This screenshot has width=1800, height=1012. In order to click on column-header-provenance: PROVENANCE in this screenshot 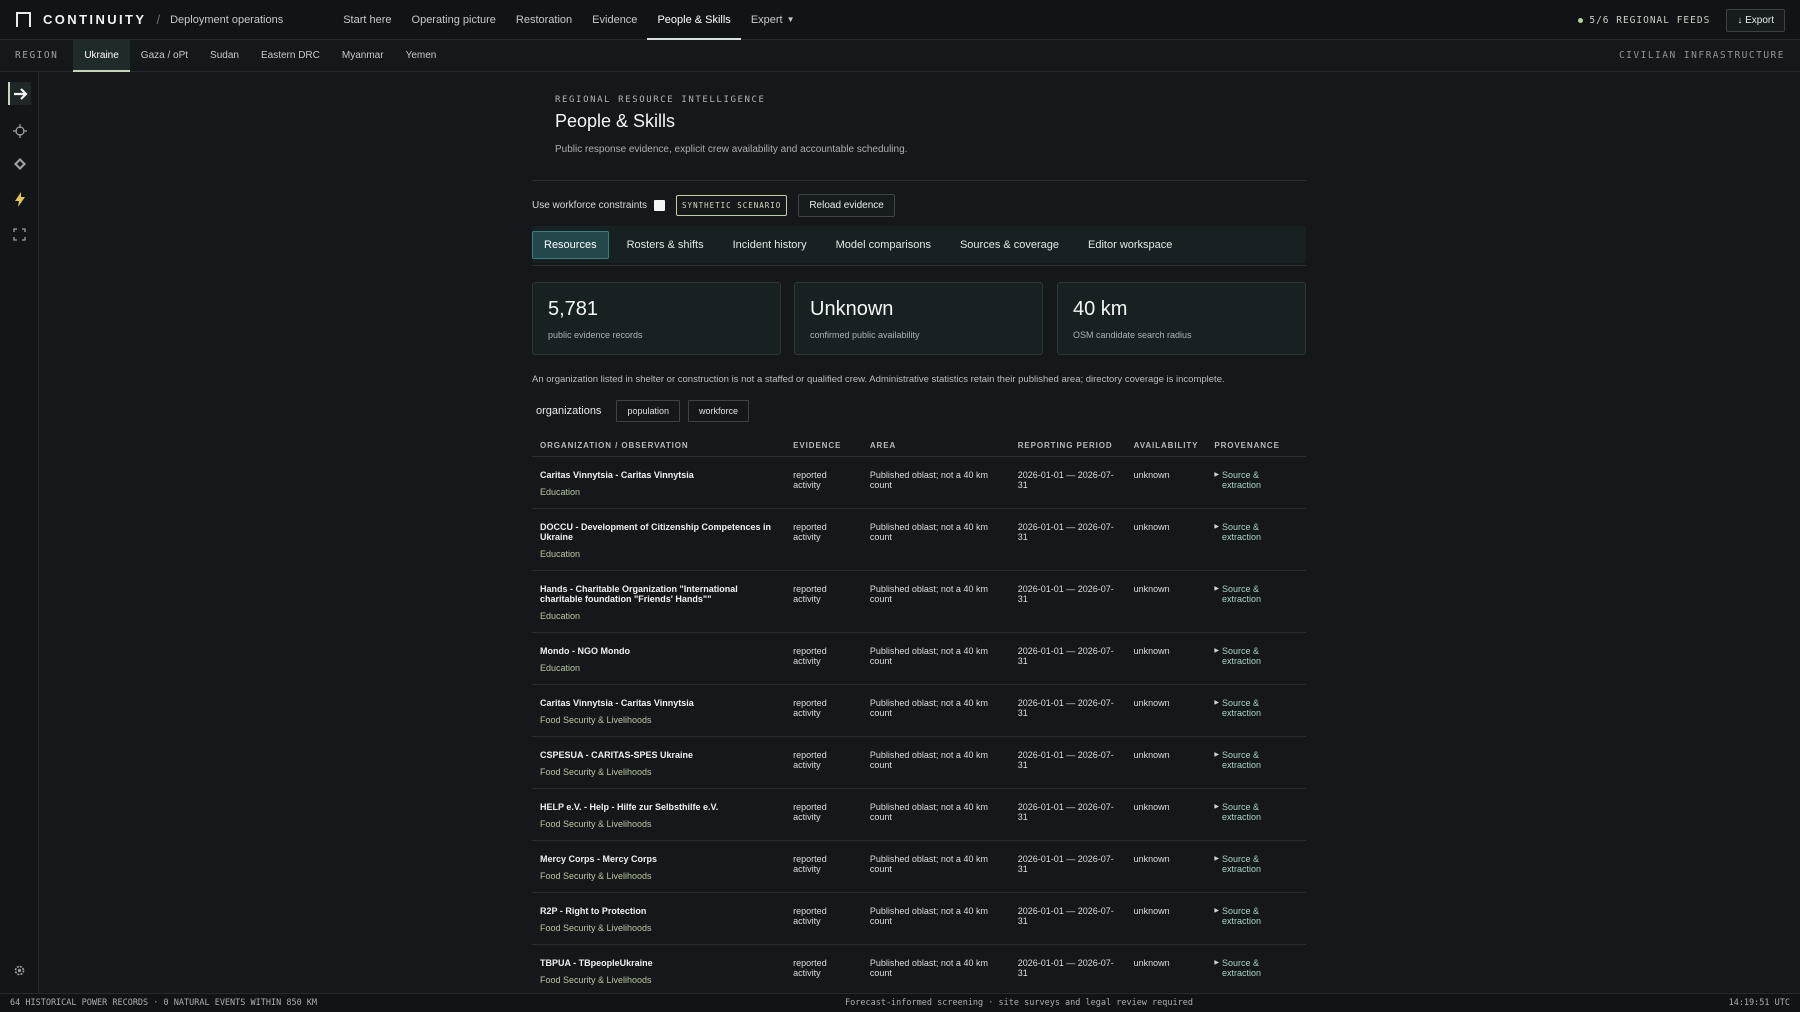, I will do `click(1256, 446)`.